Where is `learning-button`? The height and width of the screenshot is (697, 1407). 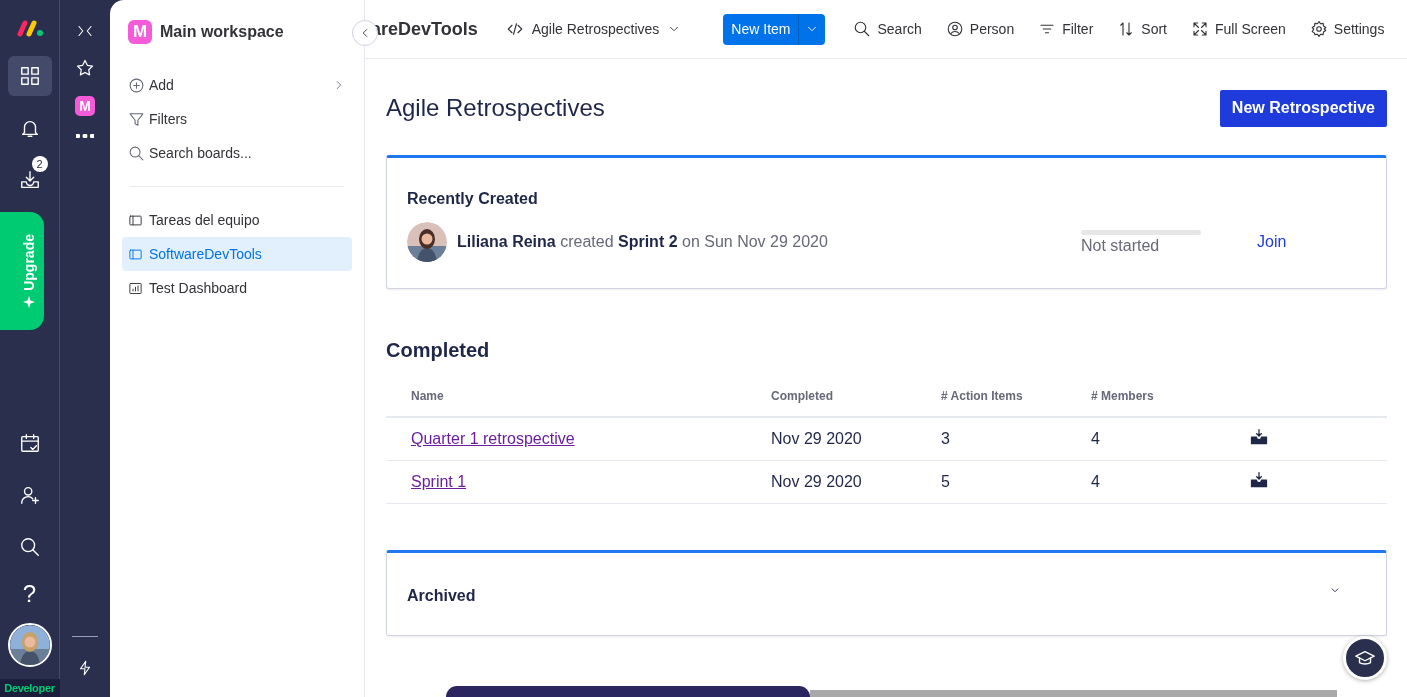 learning-button is located at coordinates (1365, 658).